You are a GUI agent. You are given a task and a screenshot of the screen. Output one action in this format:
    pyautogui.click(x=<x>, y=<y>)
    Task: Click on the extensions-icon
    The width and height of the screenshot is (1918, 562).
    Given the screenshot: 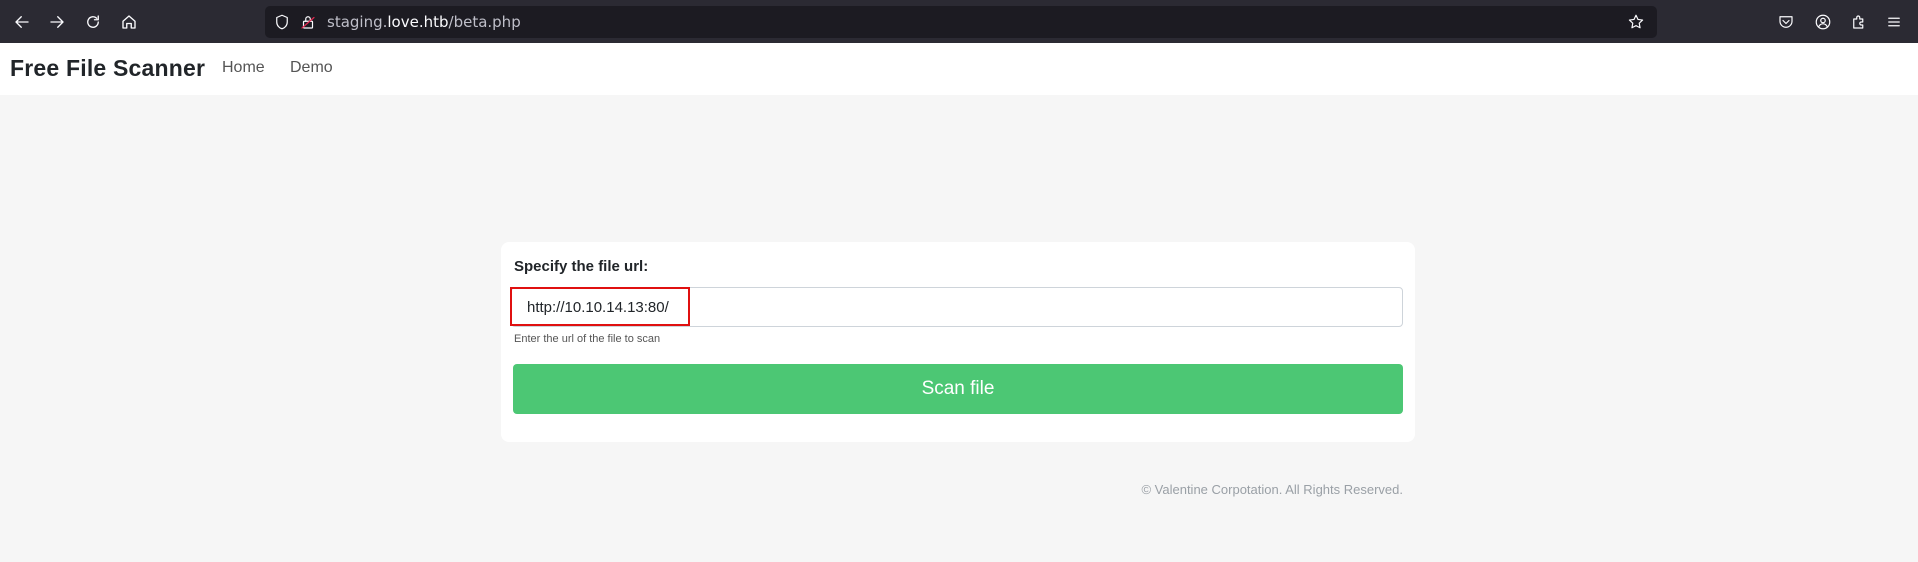 What is the action you would take?
    pyautogui.click(x=1859, y=22)
    